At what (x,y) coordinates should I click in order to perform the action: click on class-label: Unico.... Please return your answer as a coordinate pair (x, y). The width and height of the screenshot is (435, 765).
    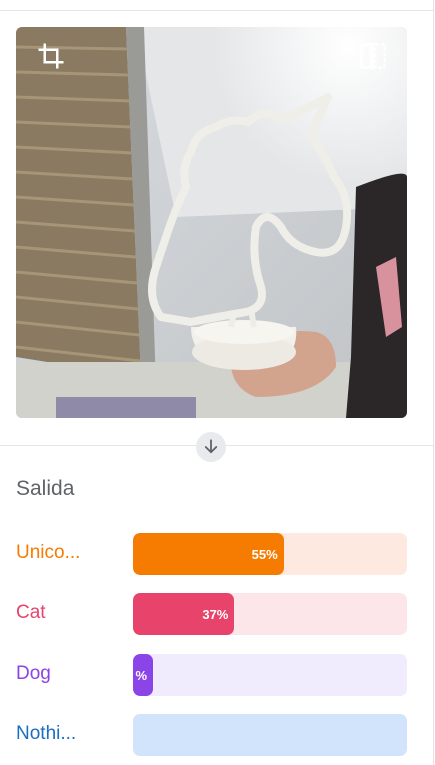
    Looking at the image, I should click on (48, 552).